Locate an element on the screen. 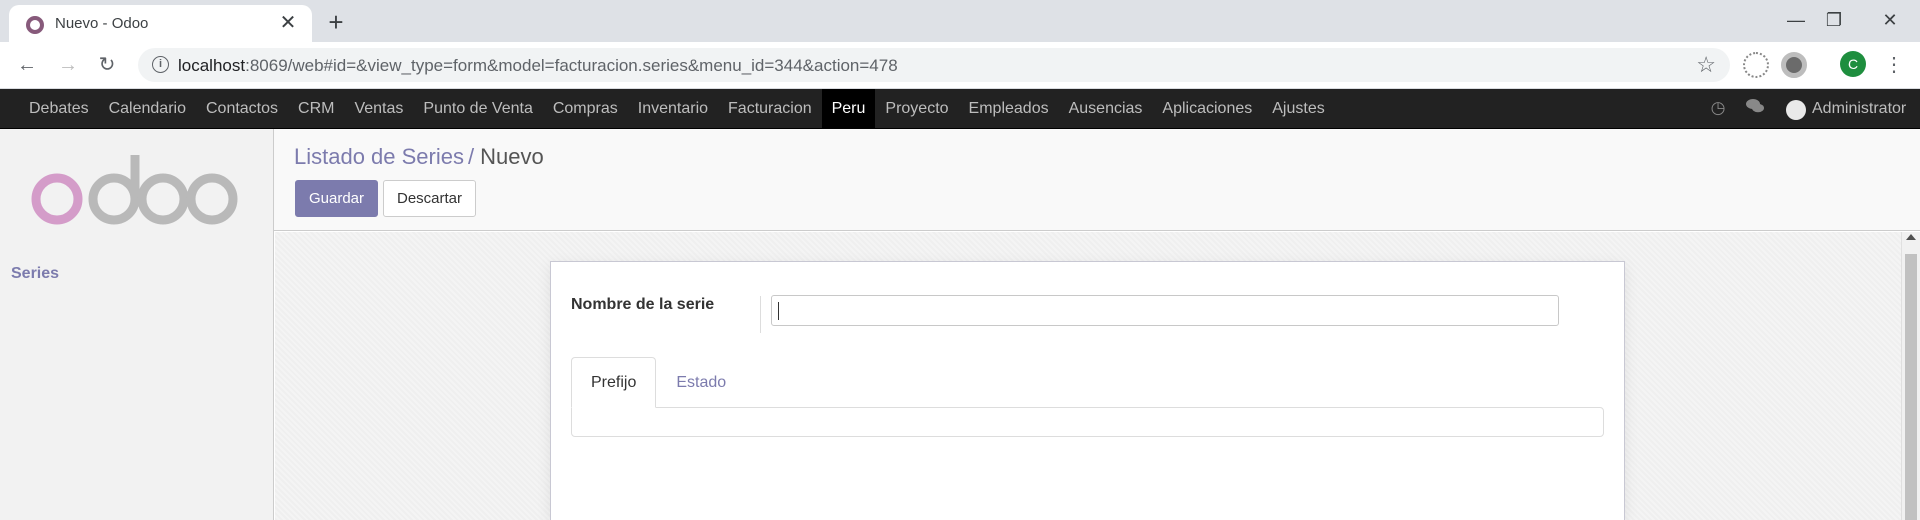  menu-item-ventas: Ventas is located at coordinates (378, 109).